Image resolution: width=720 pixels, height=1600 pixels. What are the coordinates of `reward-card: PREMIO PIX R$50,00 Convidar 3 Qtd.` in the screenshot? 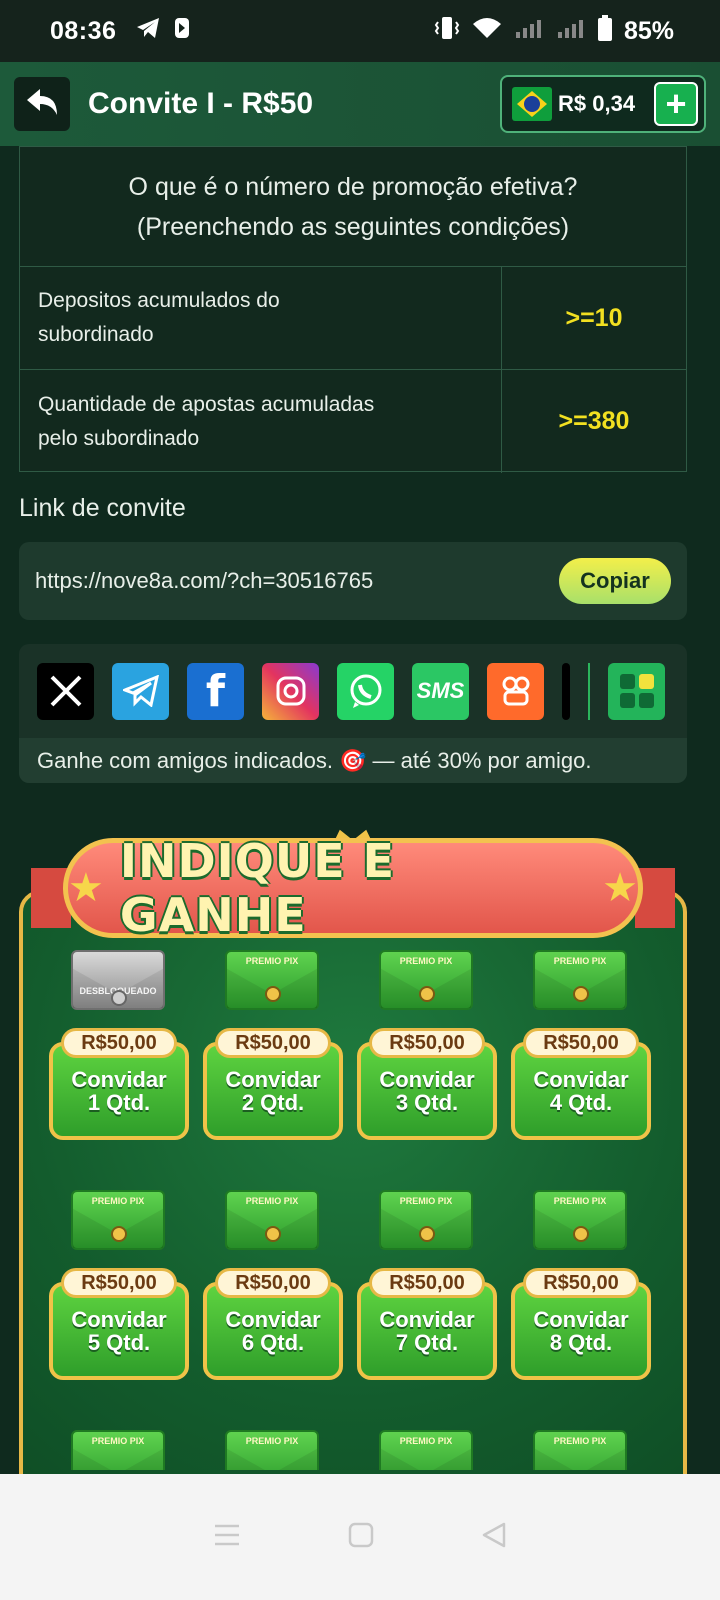 It's located at (425, 1050).